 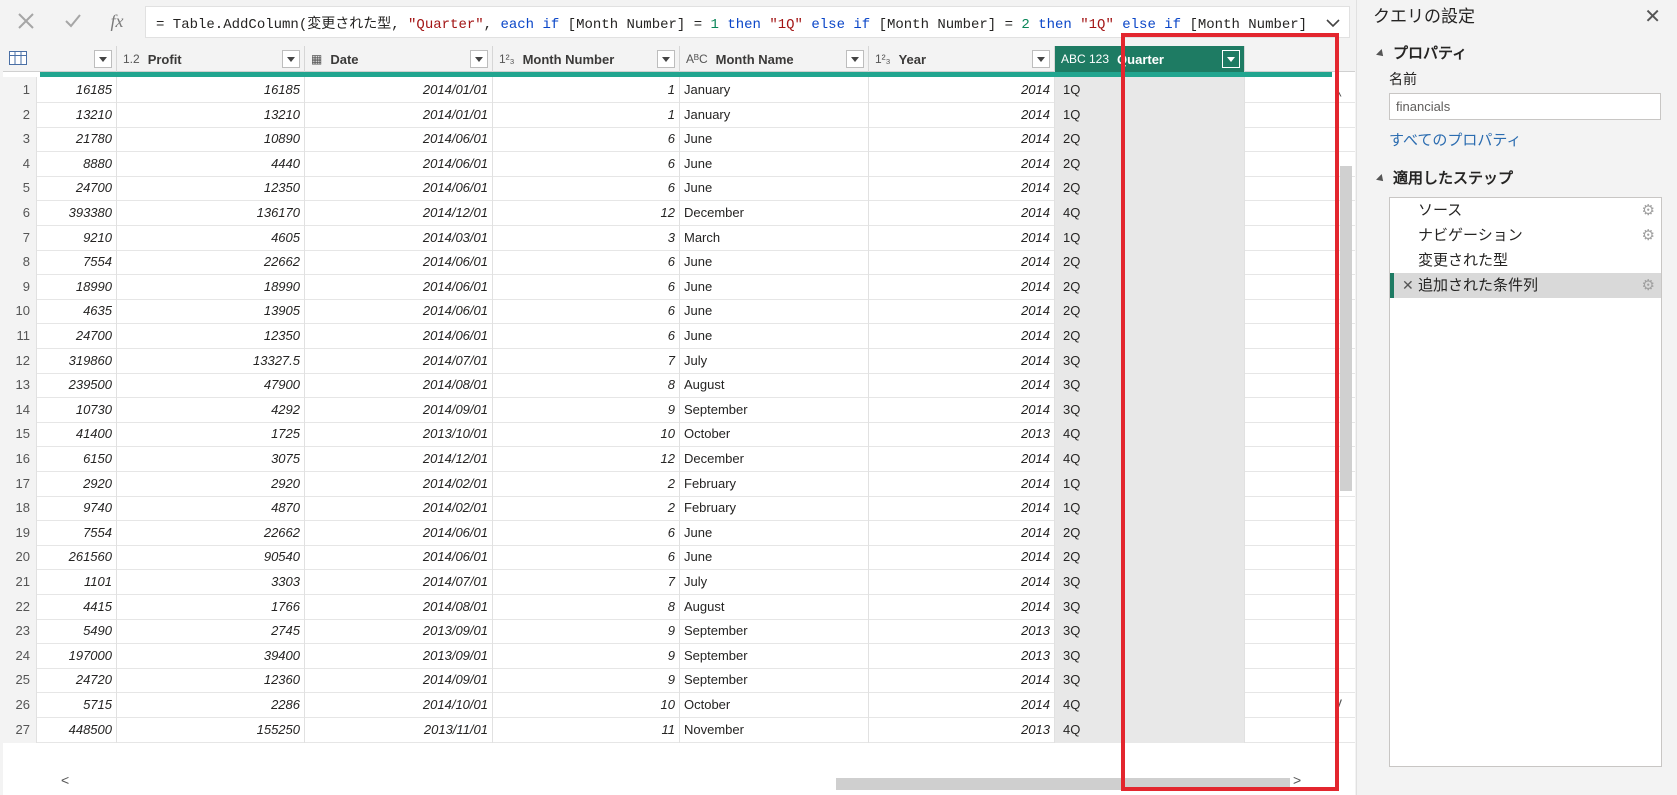 I want to click on table-cell: 2014/09/01, so click(x=399, y=680).